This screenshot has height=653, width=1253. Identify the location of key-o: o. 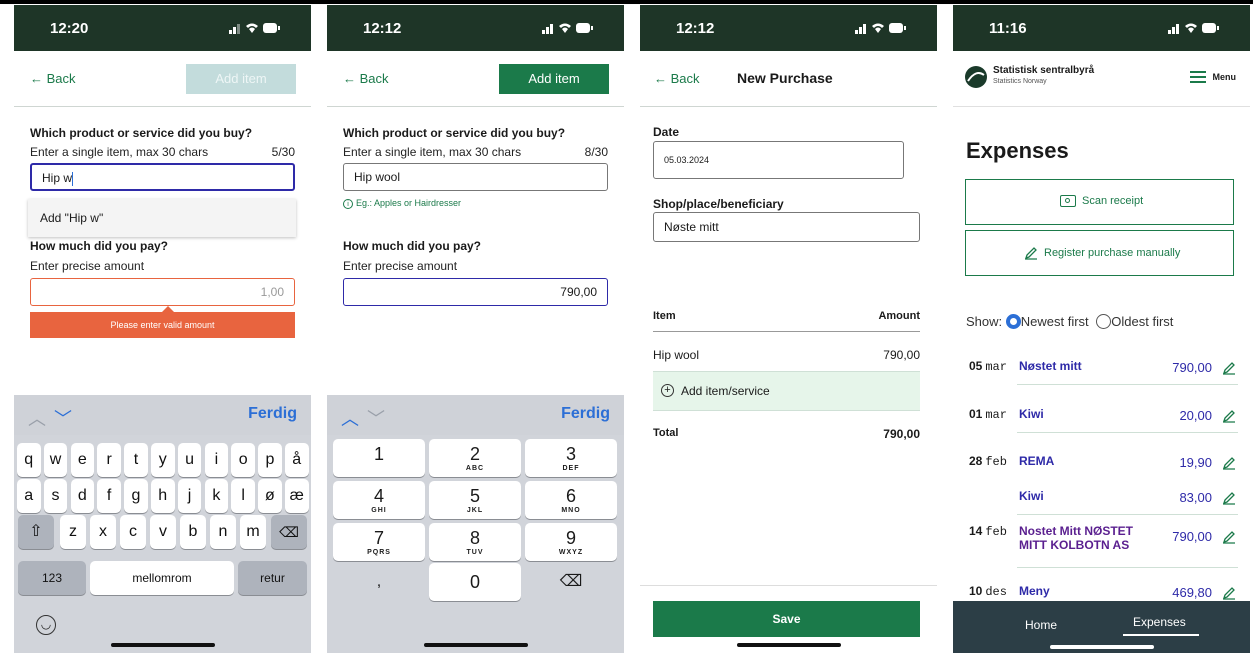
(243, 460).